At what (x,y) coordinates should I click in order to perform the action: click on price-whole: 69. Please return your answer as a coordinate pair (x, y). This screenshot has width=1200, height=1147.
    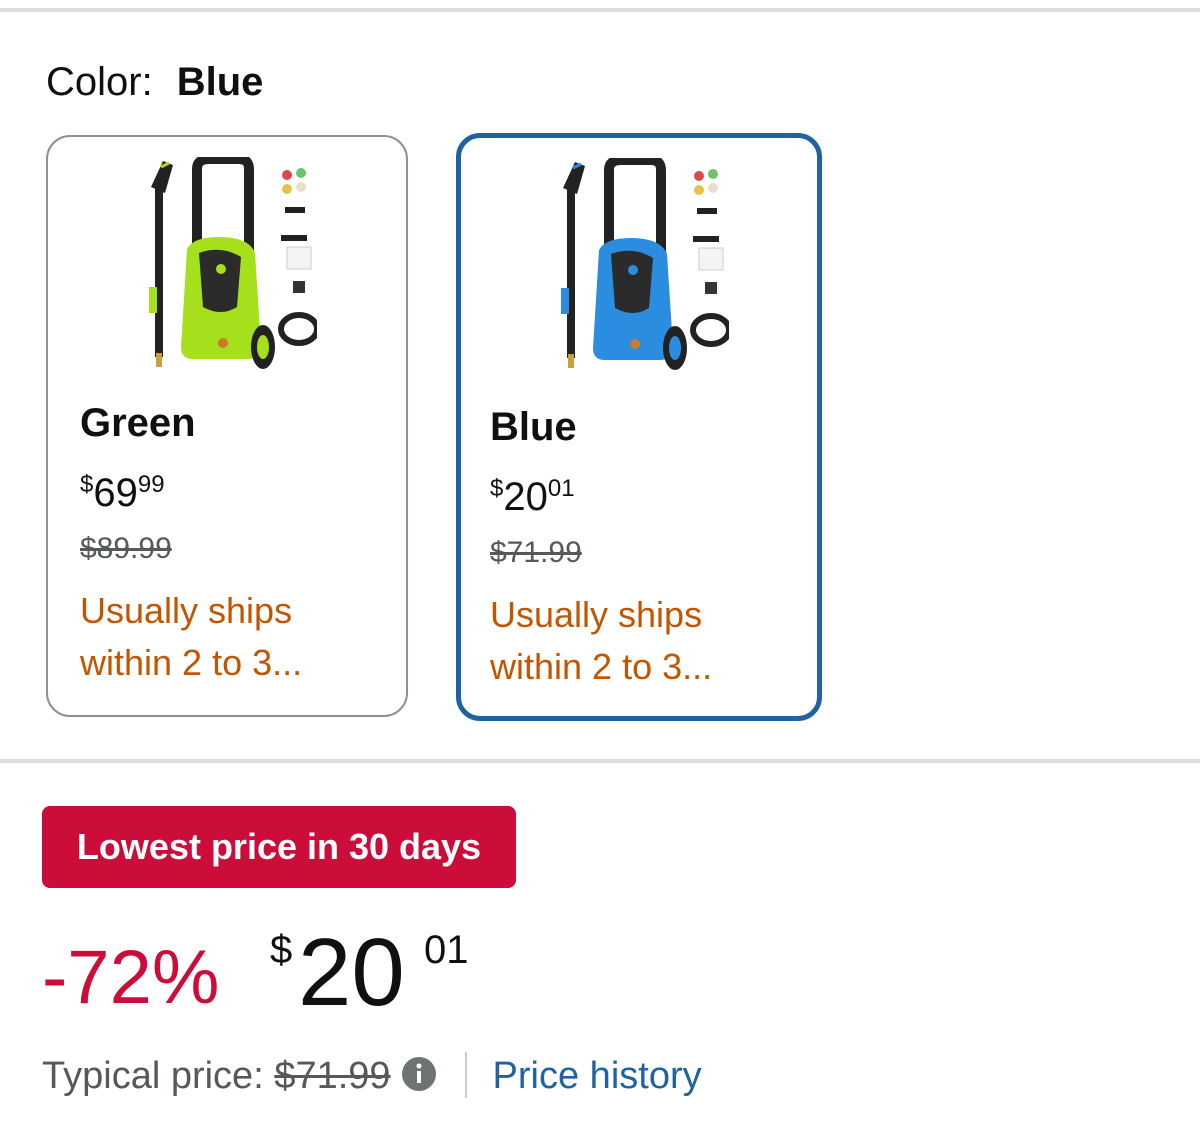
    Looking at the image, I should click on (115, 493).